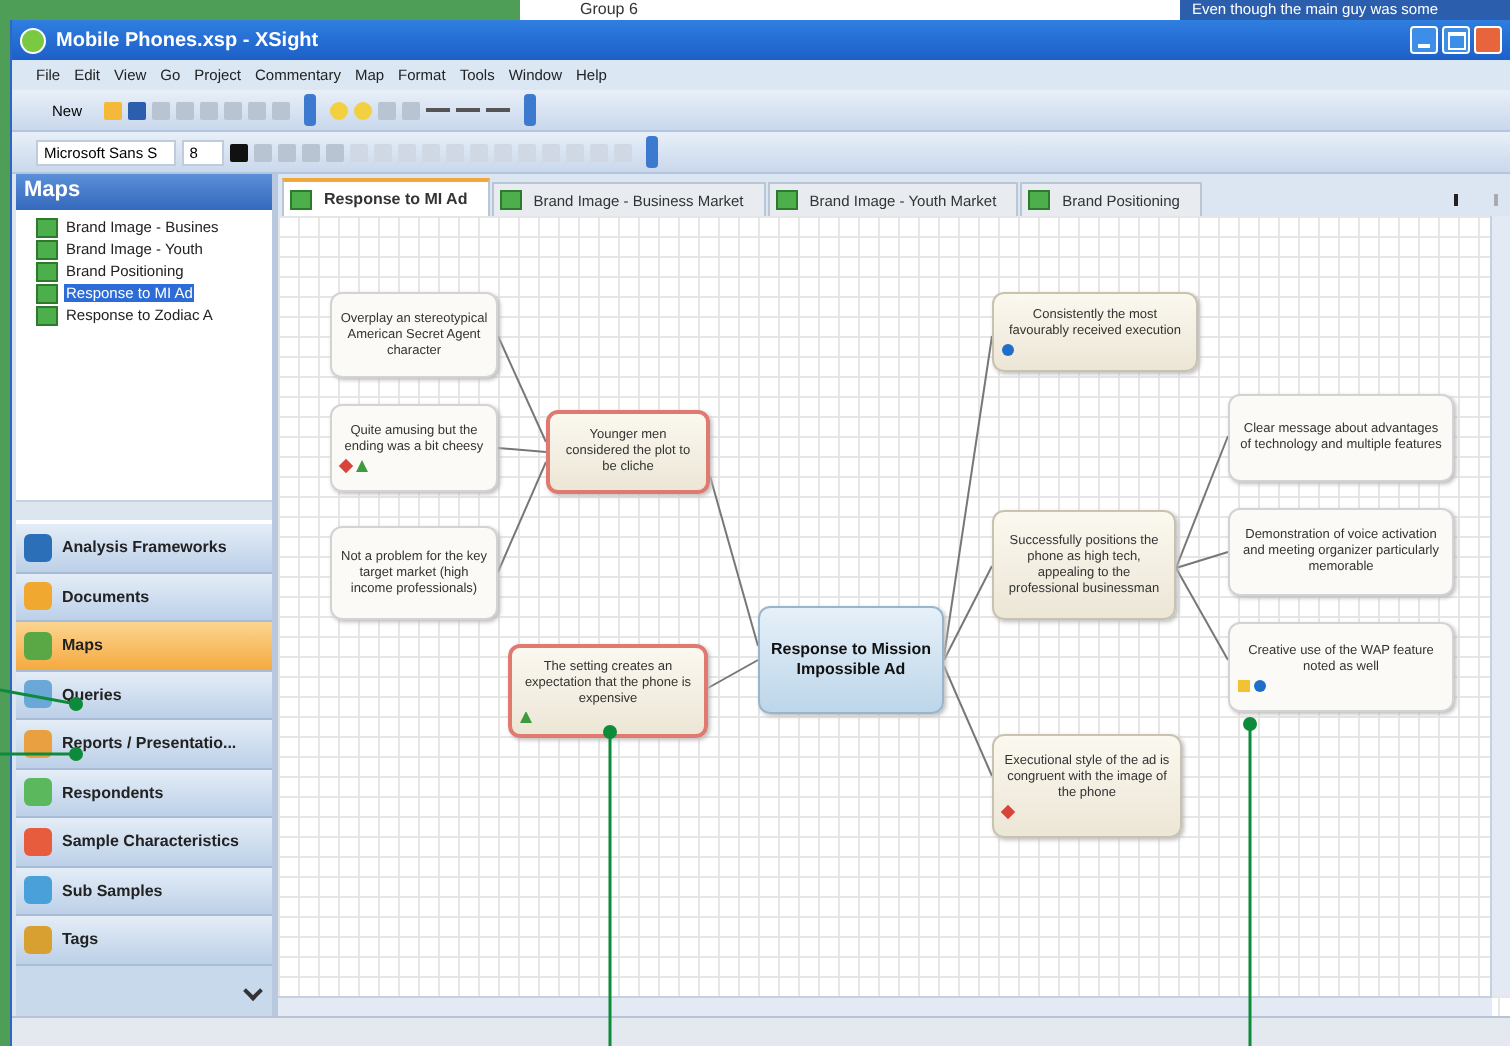 Image resolution: width=1510 pixels, height=1046 pixels. I want to click on nav-button: Queries, so click(144, 695).